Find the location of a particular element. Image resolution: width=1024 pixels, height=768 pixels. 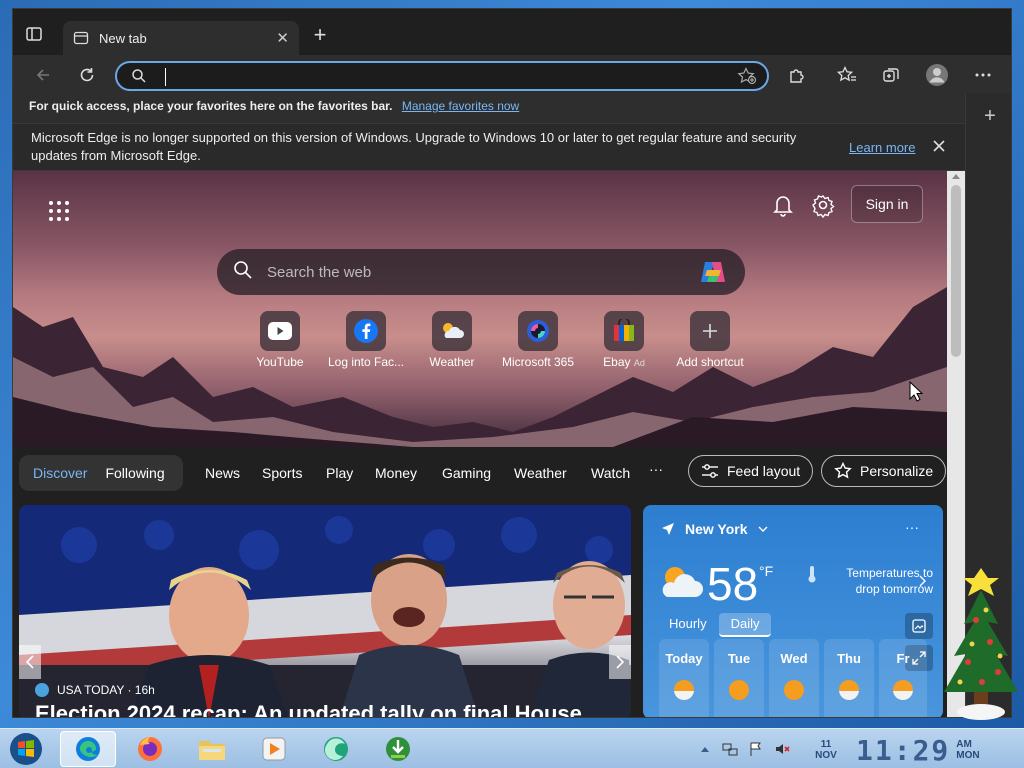

facebook-icon is located at coordinates (366, 331).